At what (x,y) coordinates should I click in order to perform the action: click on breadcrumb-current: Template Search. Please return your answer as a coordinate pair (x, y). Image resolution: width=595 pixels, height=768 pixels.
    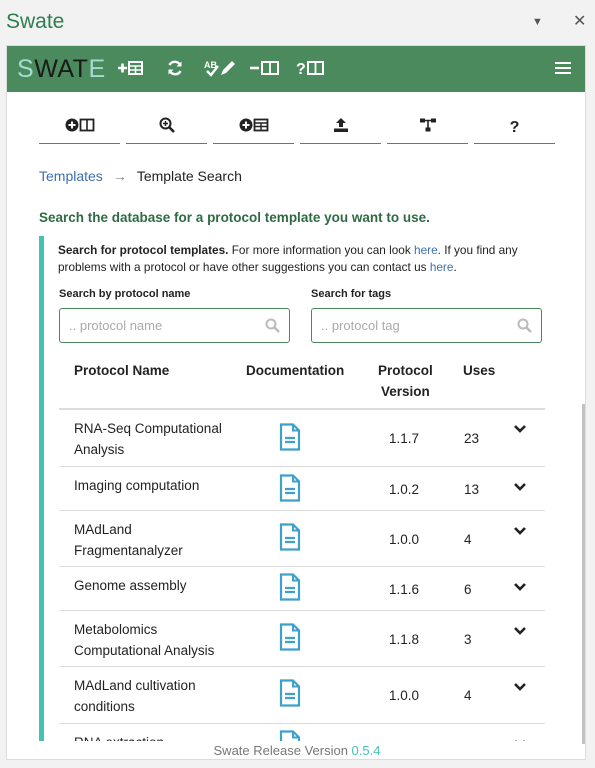
    Looking at the image, I should click on (189, 176).